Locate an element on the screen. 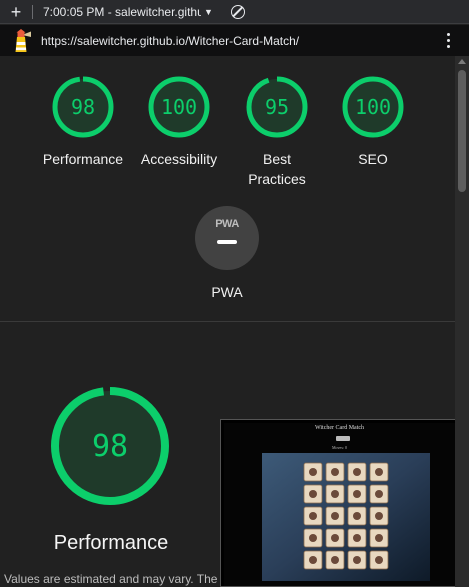 This screenshot has height=587, width=469. scrollbar-thumb is located at coordinates (462, 131).